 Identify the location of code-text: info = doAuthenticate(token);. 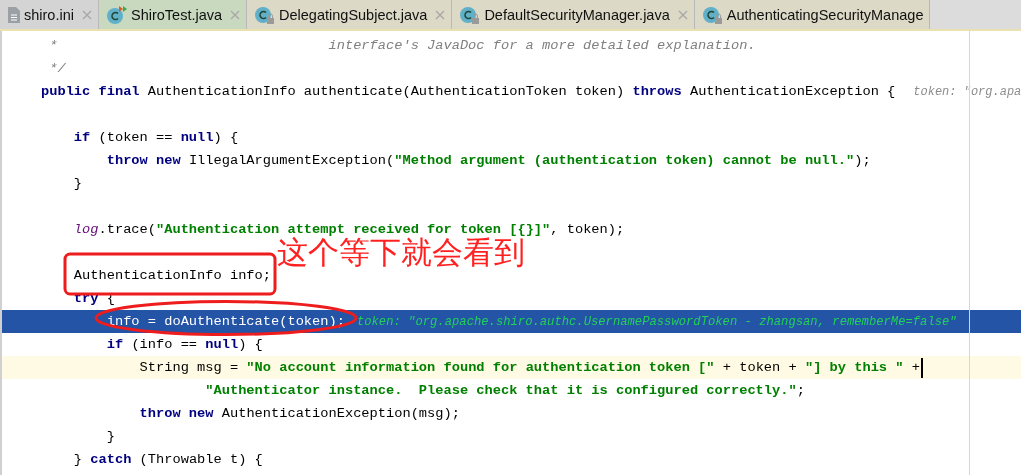
(225, 321).